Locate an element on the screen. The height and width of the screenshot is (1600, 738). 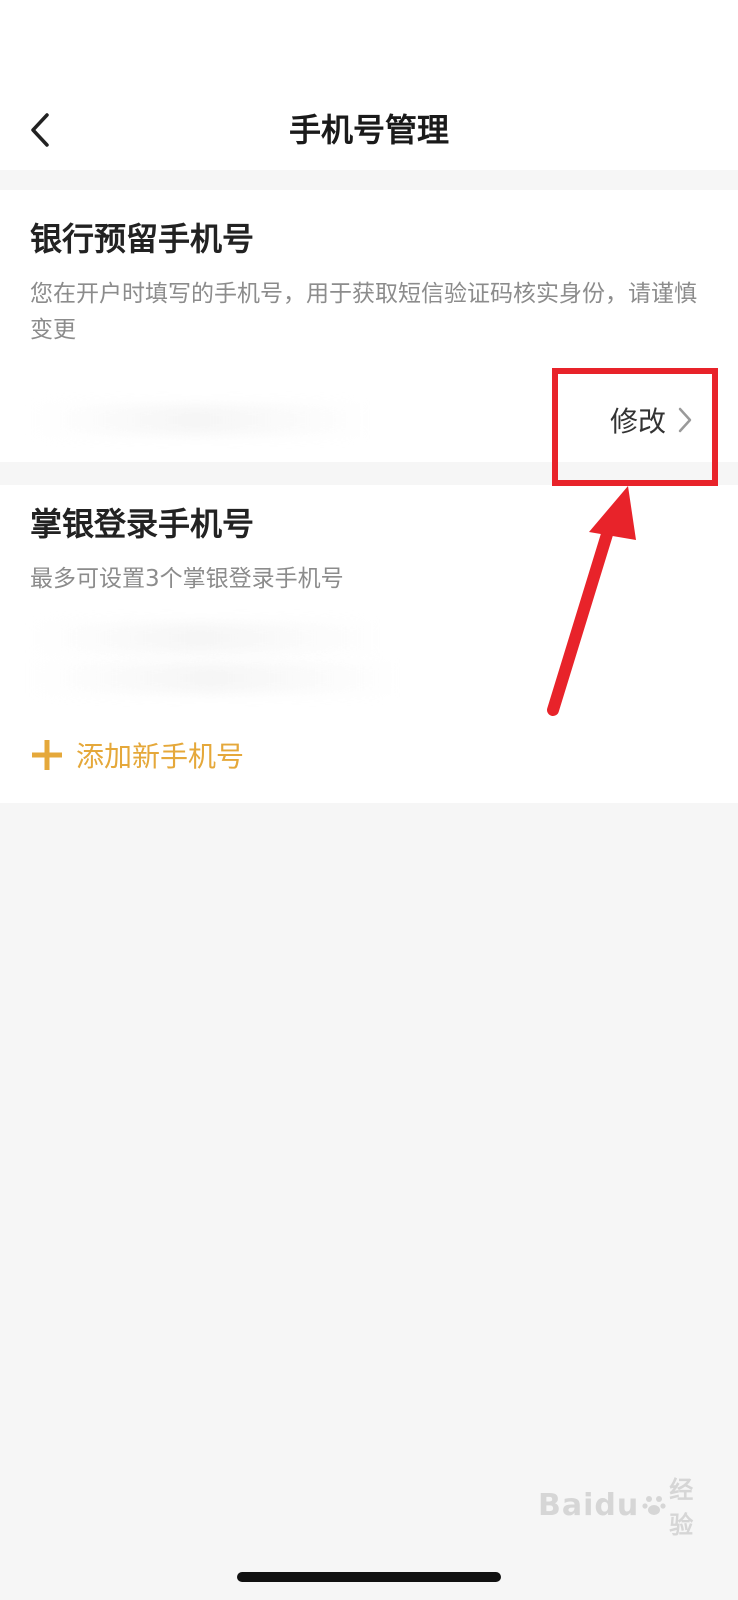
watermark: Baidu 经验 is located at coordinates (623, 1505).